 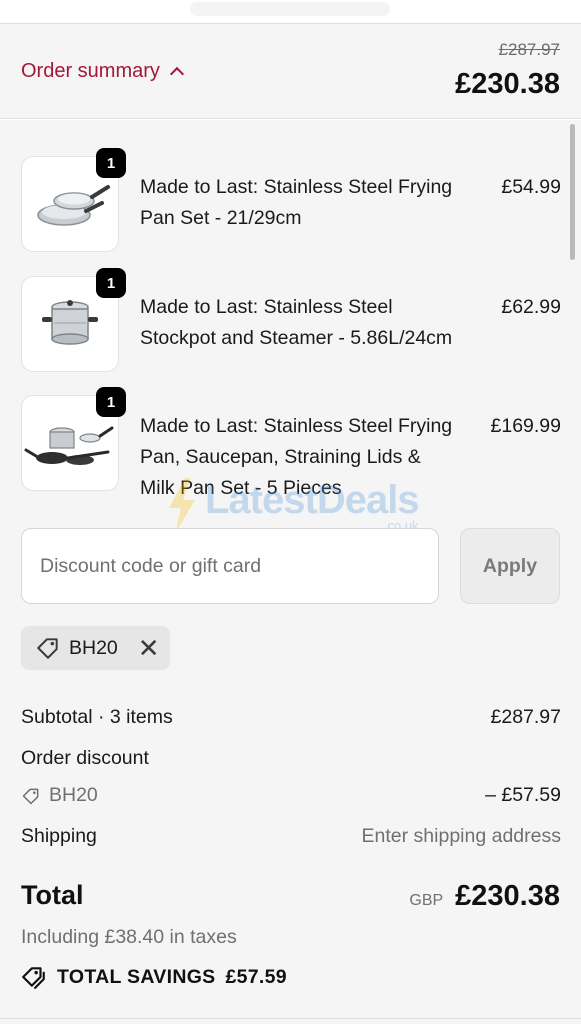 I want to click on shipping-row: Shipping Enter shipping address, so click(x=291, y=836).